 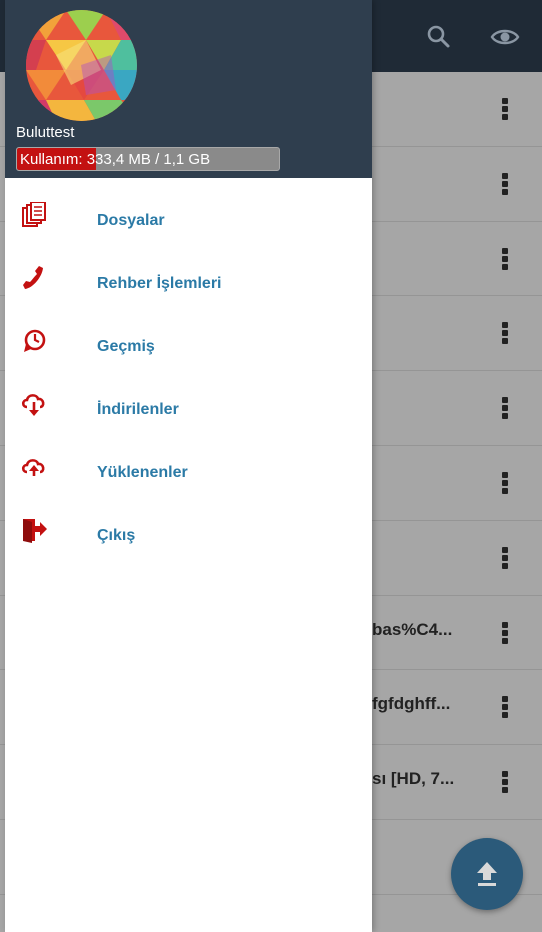 What do you see at coordinates (81, 65) in the screenshot?
I see `avatar` at bounding box center [81, 65].